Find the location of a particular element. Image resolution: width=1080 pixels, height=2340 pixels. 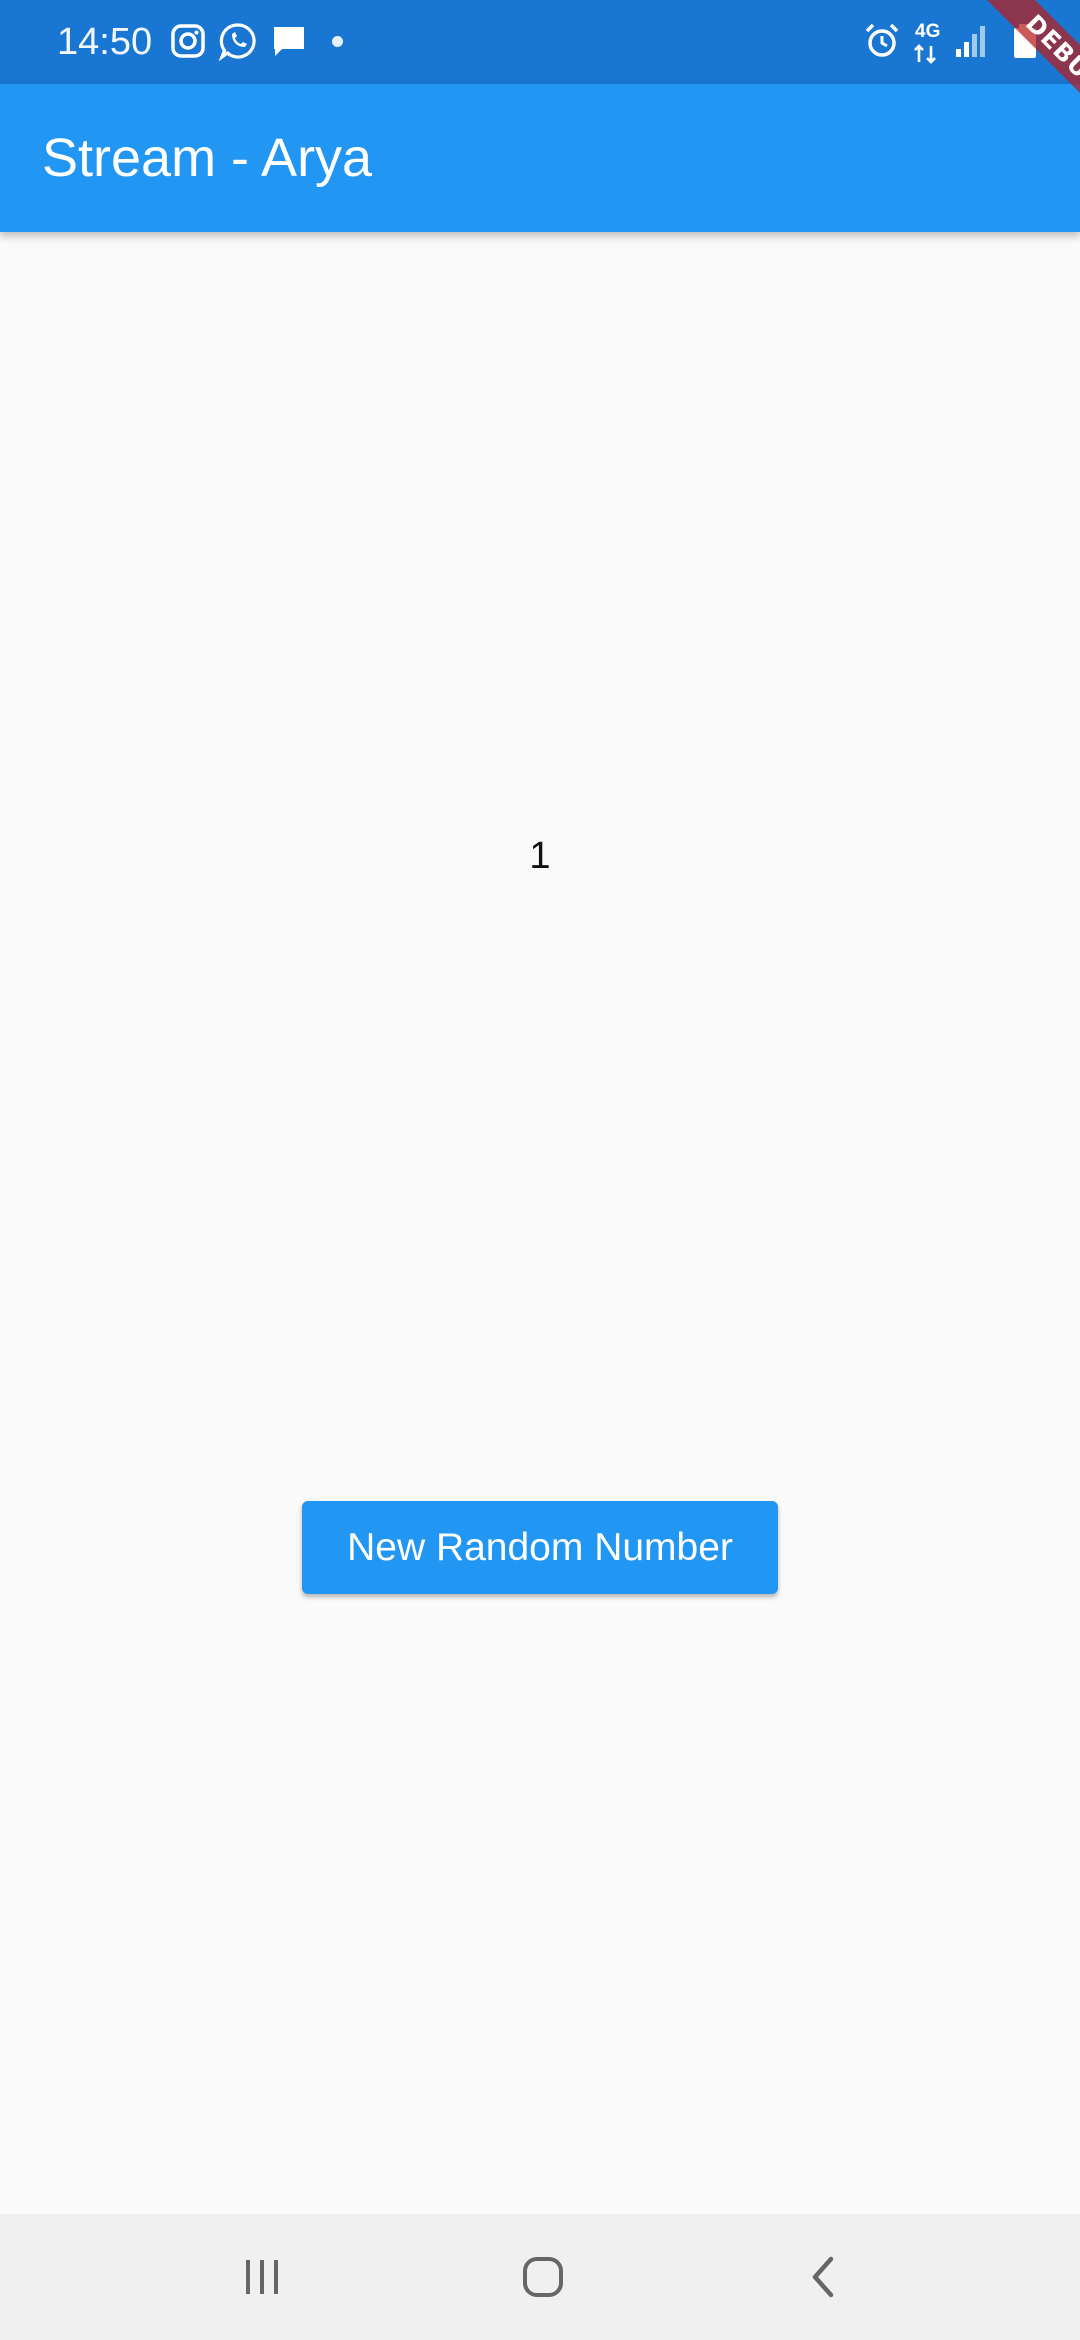

new-random-number-button: New Random Number is located at coordinates (540, 1547).